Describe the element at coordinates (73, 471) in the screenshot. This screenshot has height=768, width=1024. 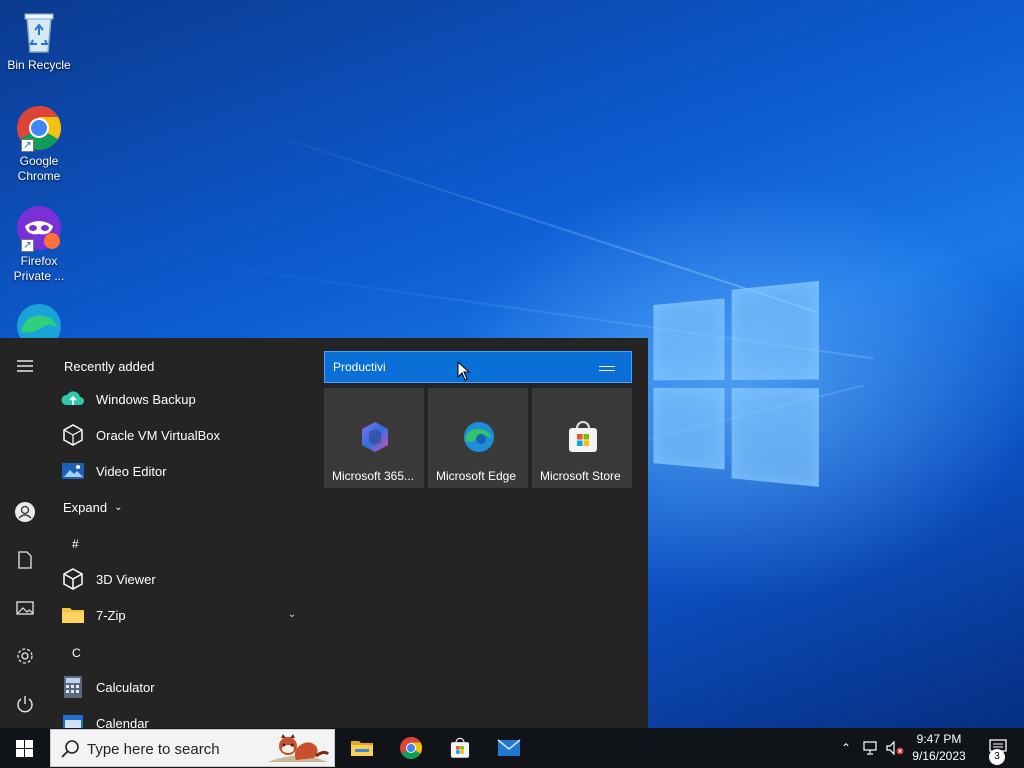
I see `video-editor-icon` at that location.